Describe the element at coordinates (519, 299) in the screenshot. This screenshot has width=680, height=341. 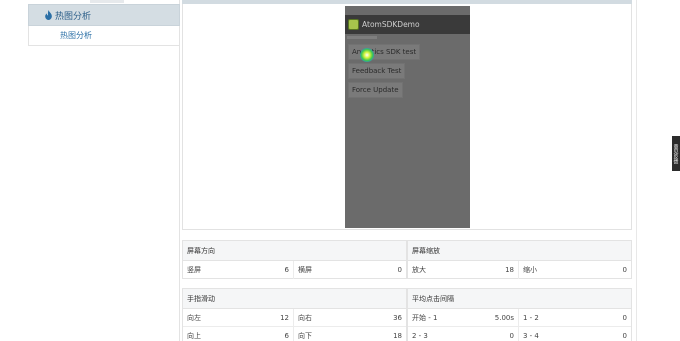
I see `card-title: 平均点击间隔` at that location.